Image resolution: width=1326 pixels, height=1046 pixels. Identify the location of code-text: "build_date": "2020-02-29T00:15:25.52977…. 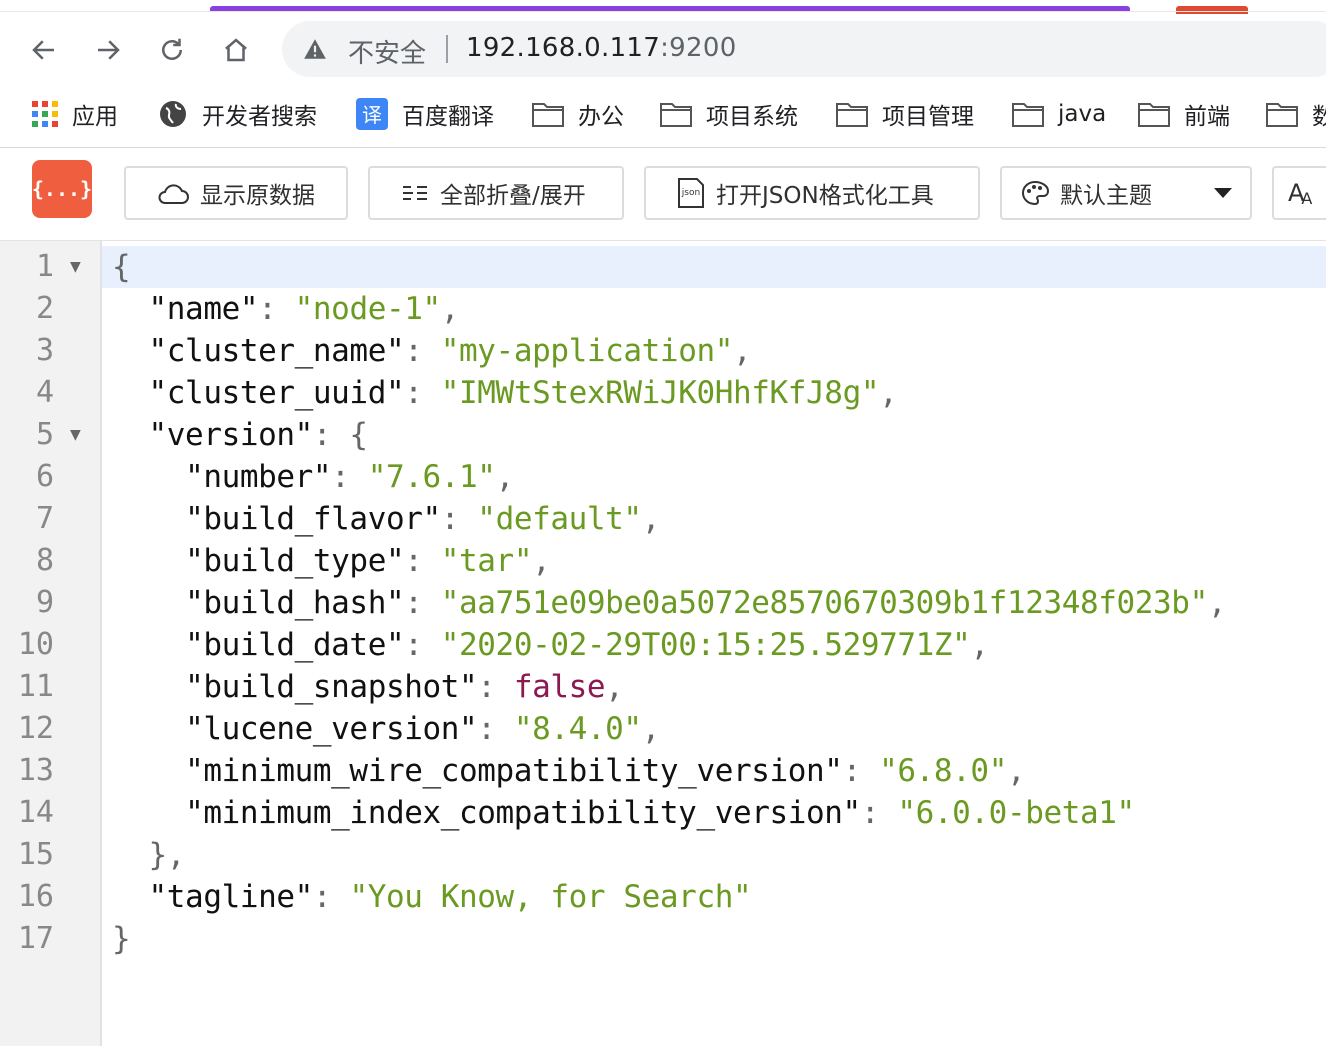
(587, 645).